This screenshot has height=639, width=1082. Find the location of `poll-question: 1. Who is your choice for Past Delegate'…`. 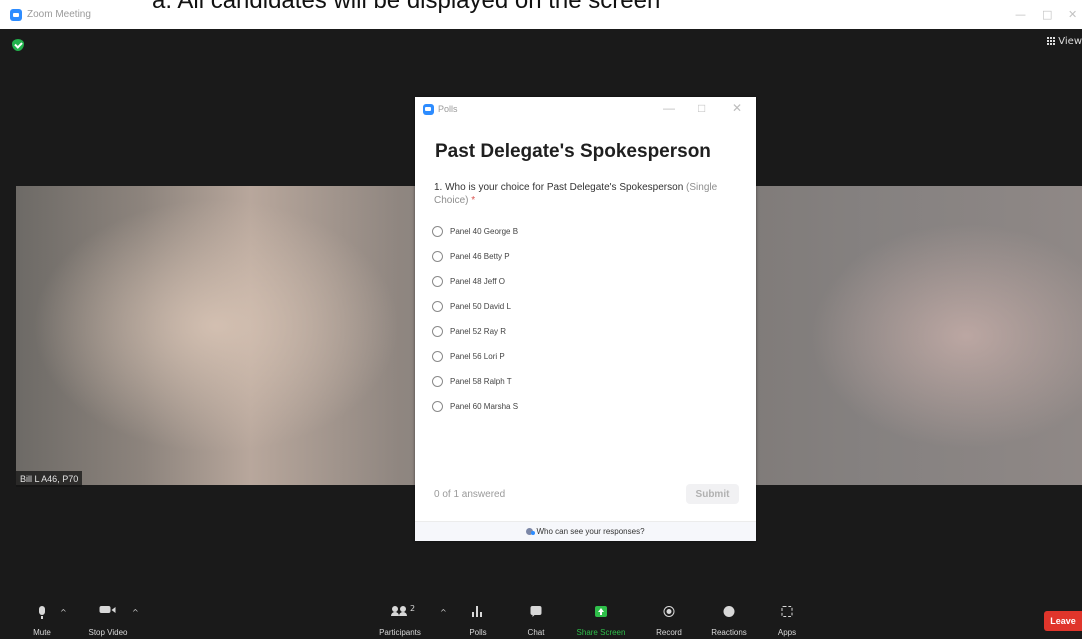

poll-question: 1. Who is your choice for Past Delegate'… is located at coordinates (584, 194).